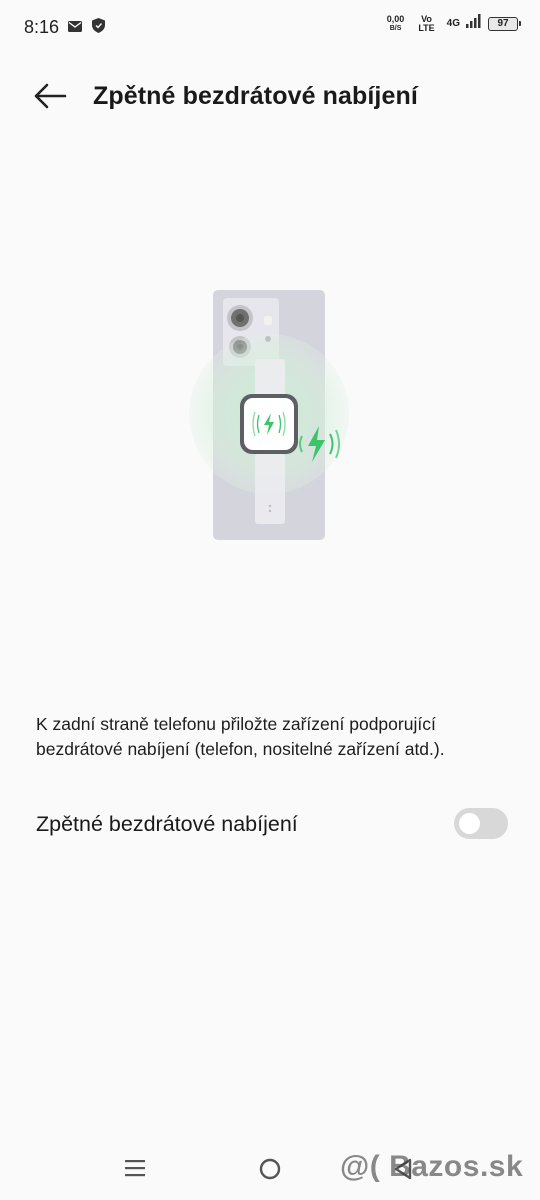 Image resolution: width=540 pixels, height=1200 pixels. I want to click on network-type: 4G, so click(453, 23).